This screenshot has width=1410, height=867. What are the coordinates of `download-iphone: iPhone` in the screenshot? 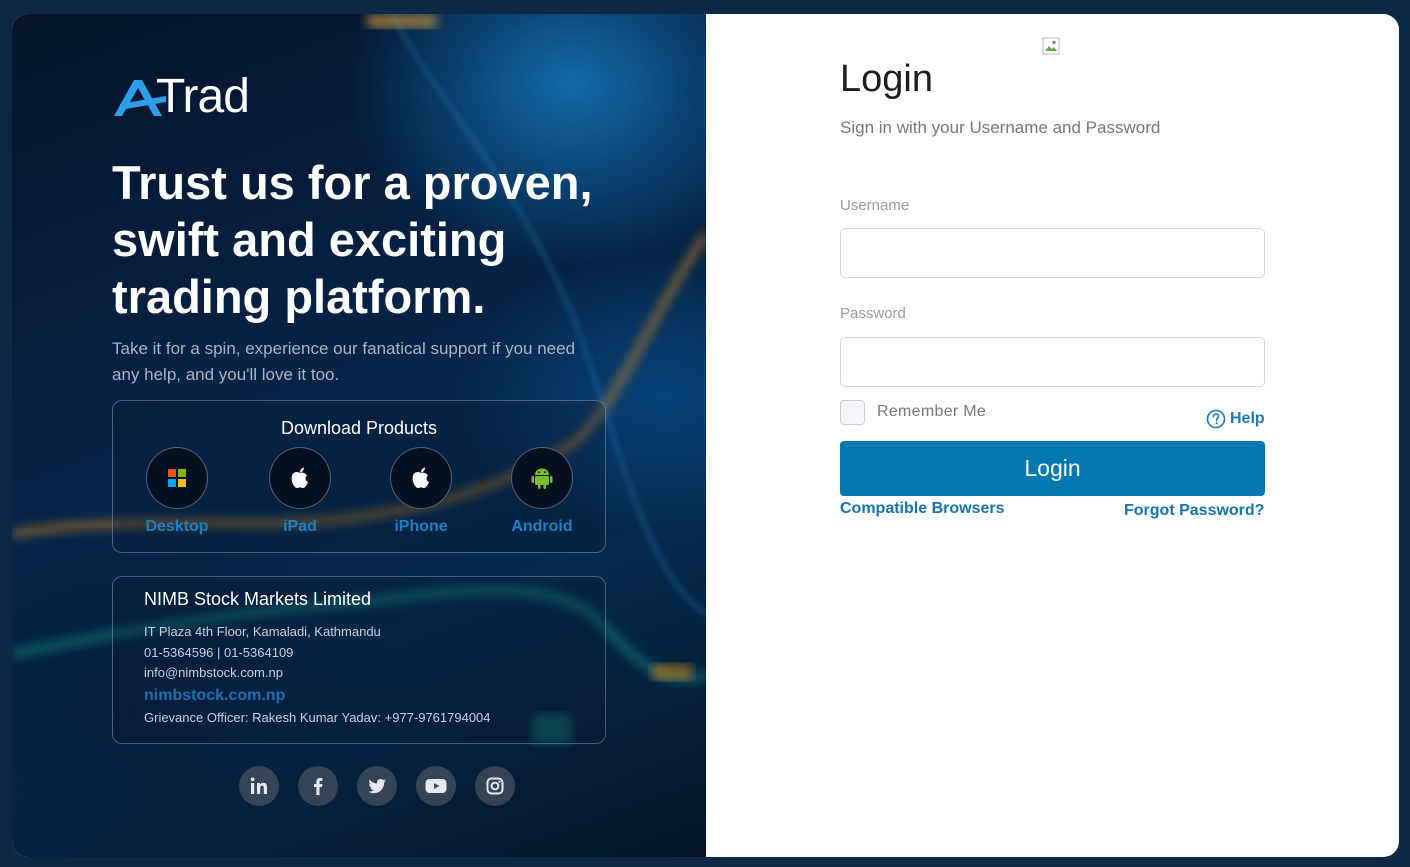 It's located at (421, 491).